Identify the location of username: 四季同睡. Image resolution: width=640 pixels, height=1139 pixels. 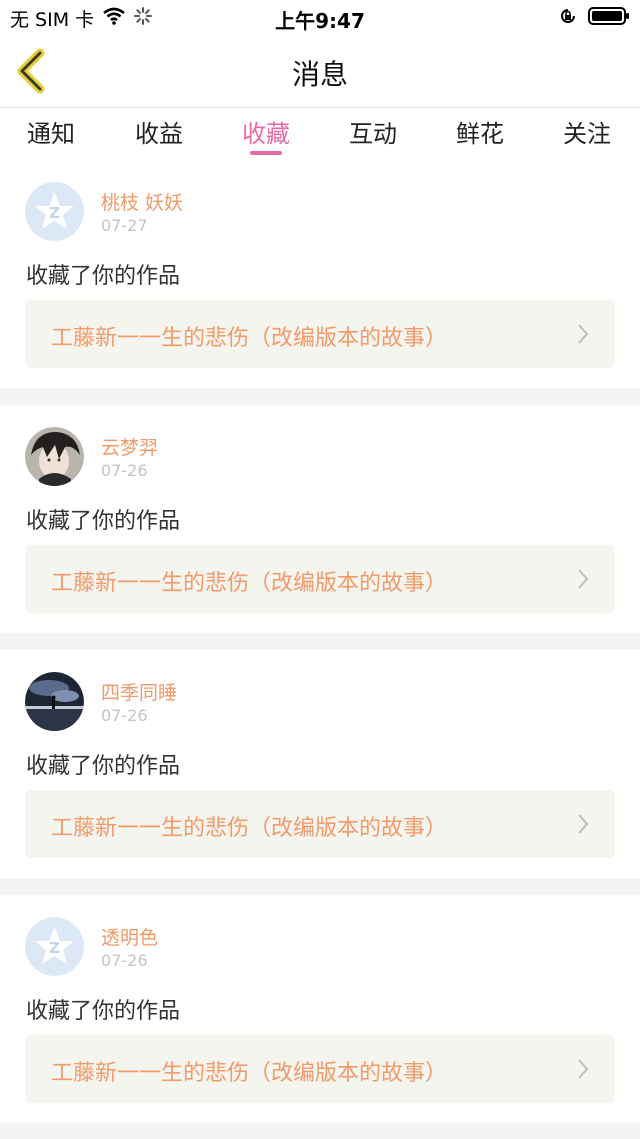
(139, 691).